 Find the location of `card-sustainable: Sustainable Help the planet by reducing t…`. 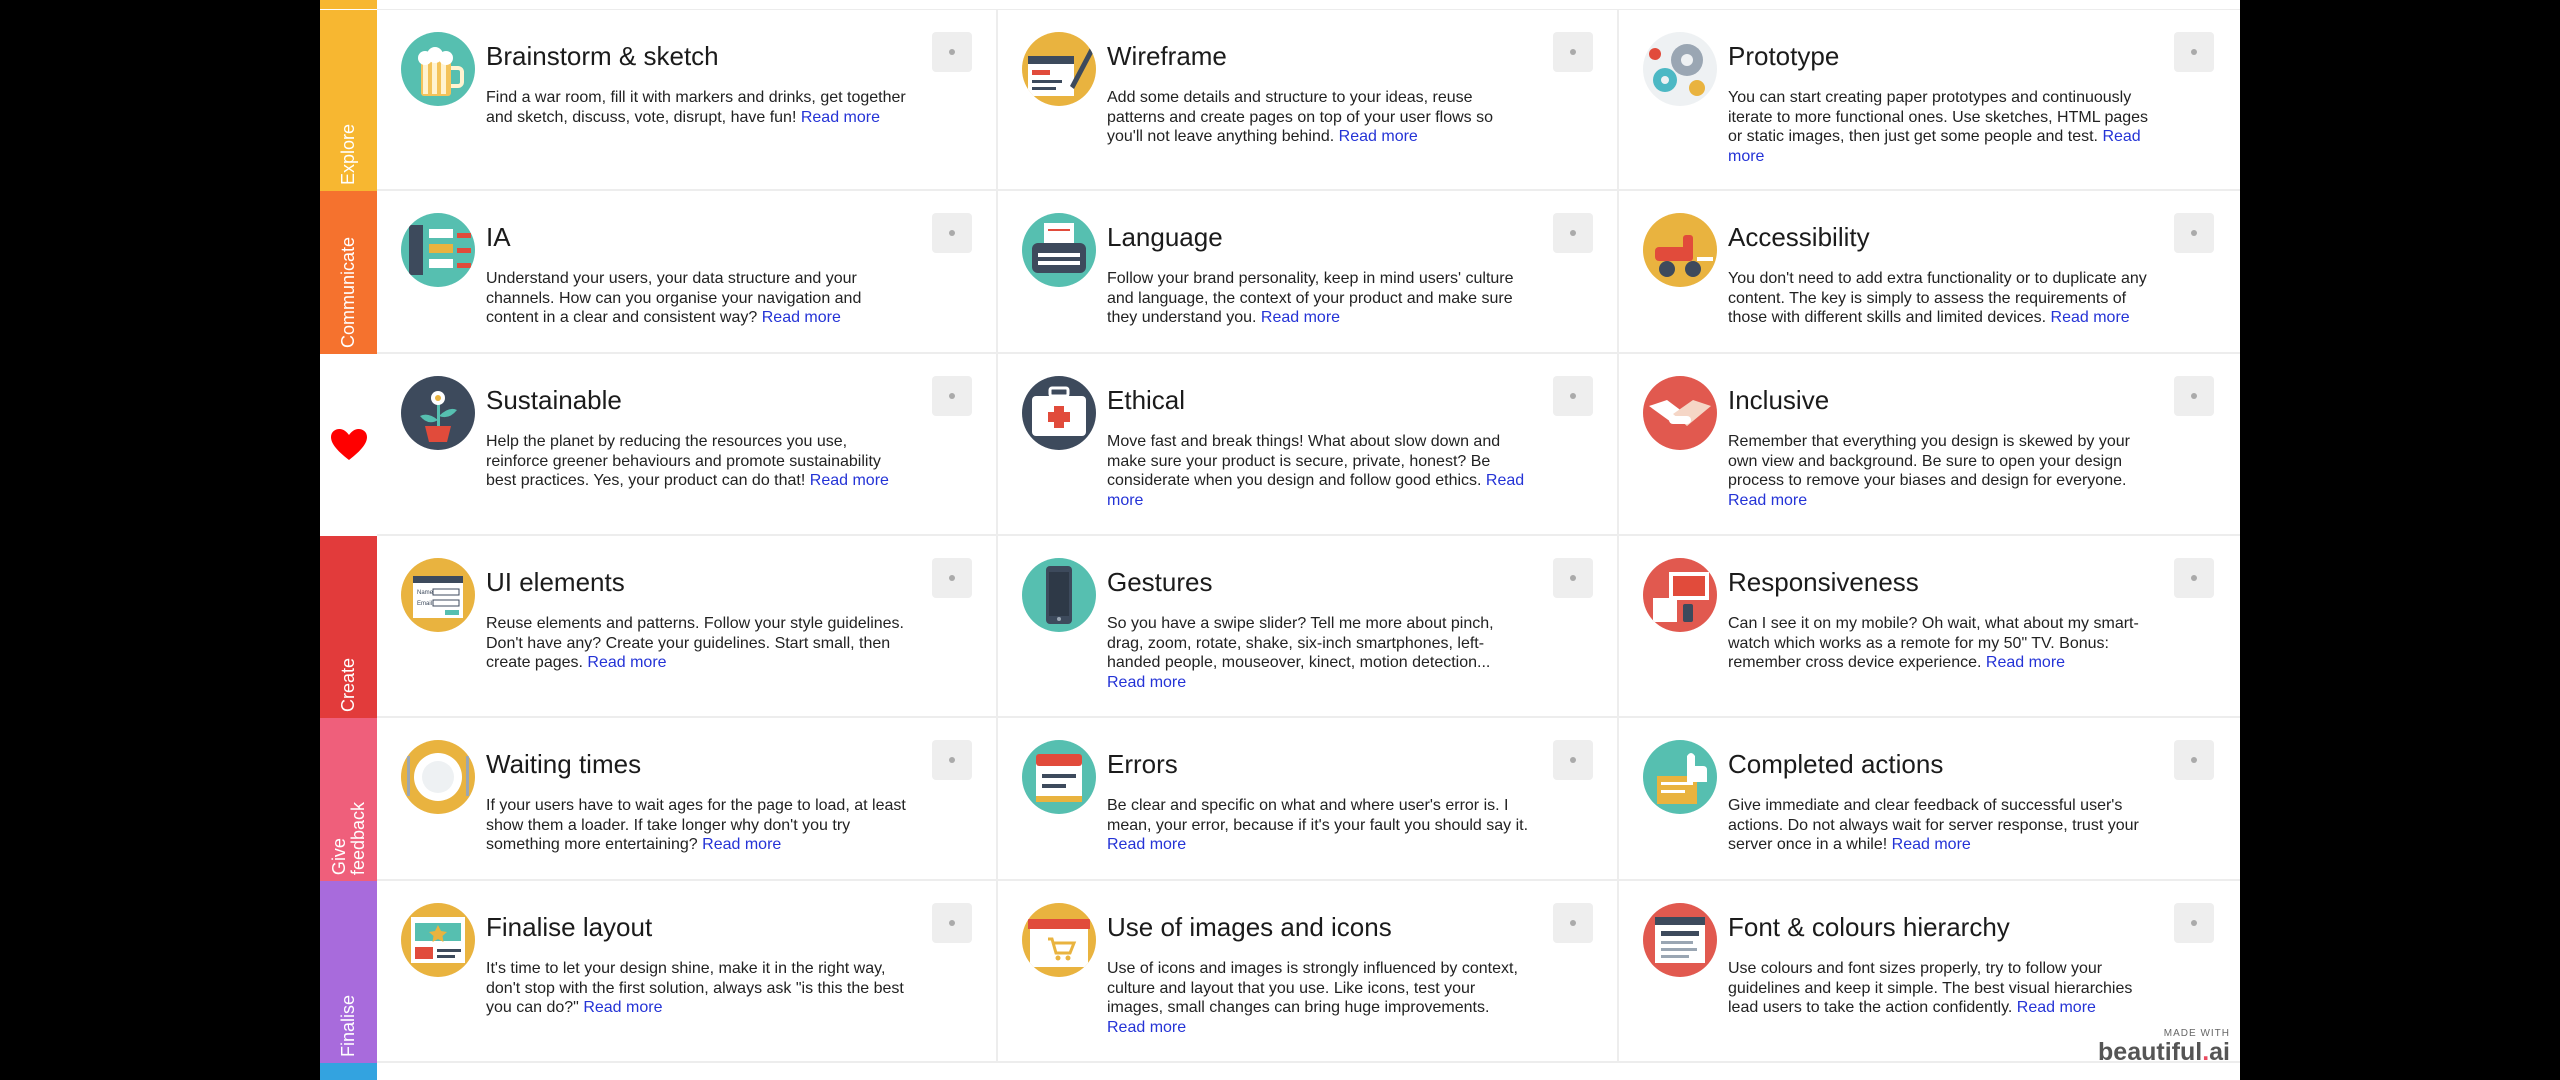

card-sustainable: Sustainable Help the planet by reducing t… is located at coordinates (687, 444).